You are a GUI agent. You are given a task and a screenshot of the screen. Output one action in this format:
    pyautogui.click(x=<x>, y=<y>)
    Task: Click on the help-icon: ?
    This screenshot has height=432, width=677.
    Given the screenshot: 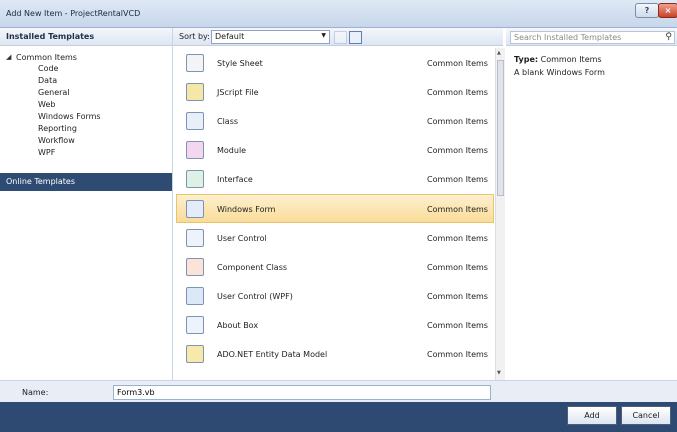 What is the action you would take?
    pyautogui.click(x=647, y=10)
    